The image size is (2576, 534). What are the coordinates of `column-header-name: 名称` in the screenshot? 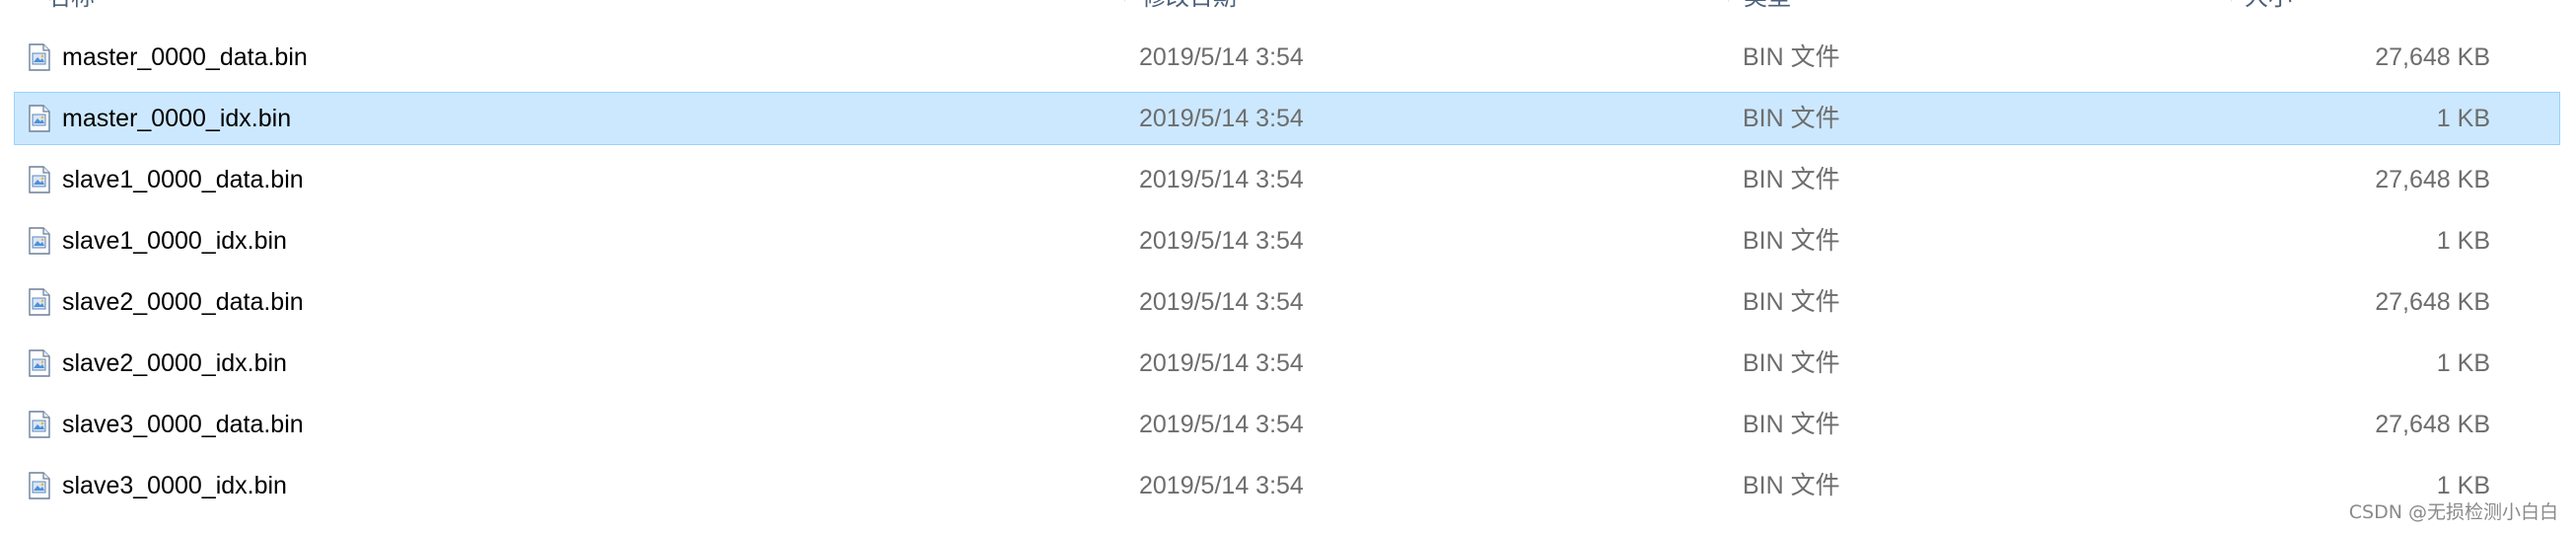 It's located at (71, 7).